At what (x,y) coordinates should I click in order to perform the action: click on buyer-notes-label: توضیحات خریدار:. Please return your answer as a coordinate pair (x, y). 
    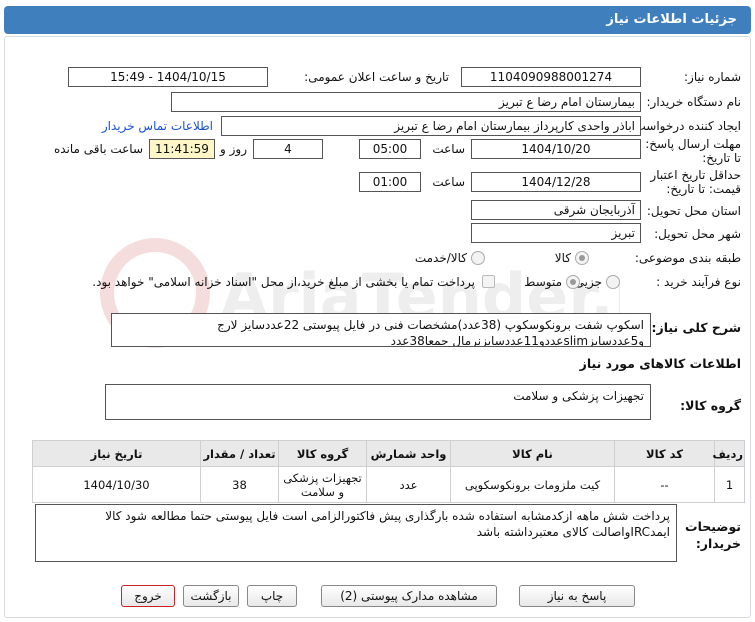
    Looking at the image, I should click on (713, 535).